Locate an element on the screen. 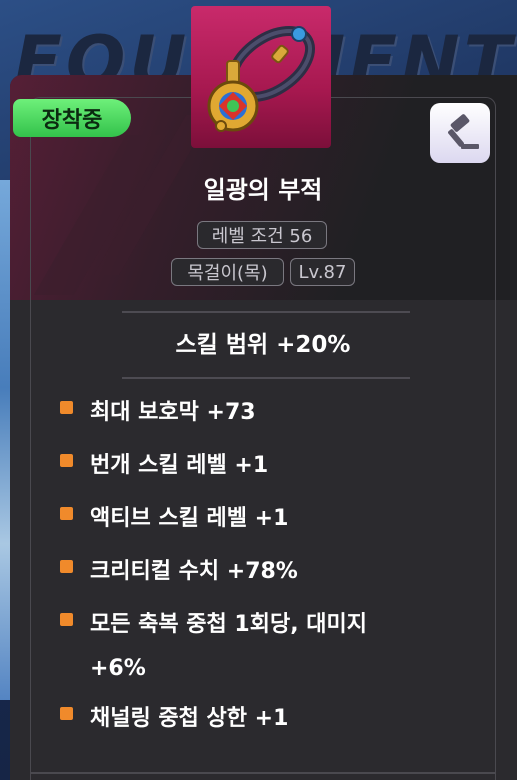 The image size is (517, 780). necklace-icon is located at coordinates (261, 78).